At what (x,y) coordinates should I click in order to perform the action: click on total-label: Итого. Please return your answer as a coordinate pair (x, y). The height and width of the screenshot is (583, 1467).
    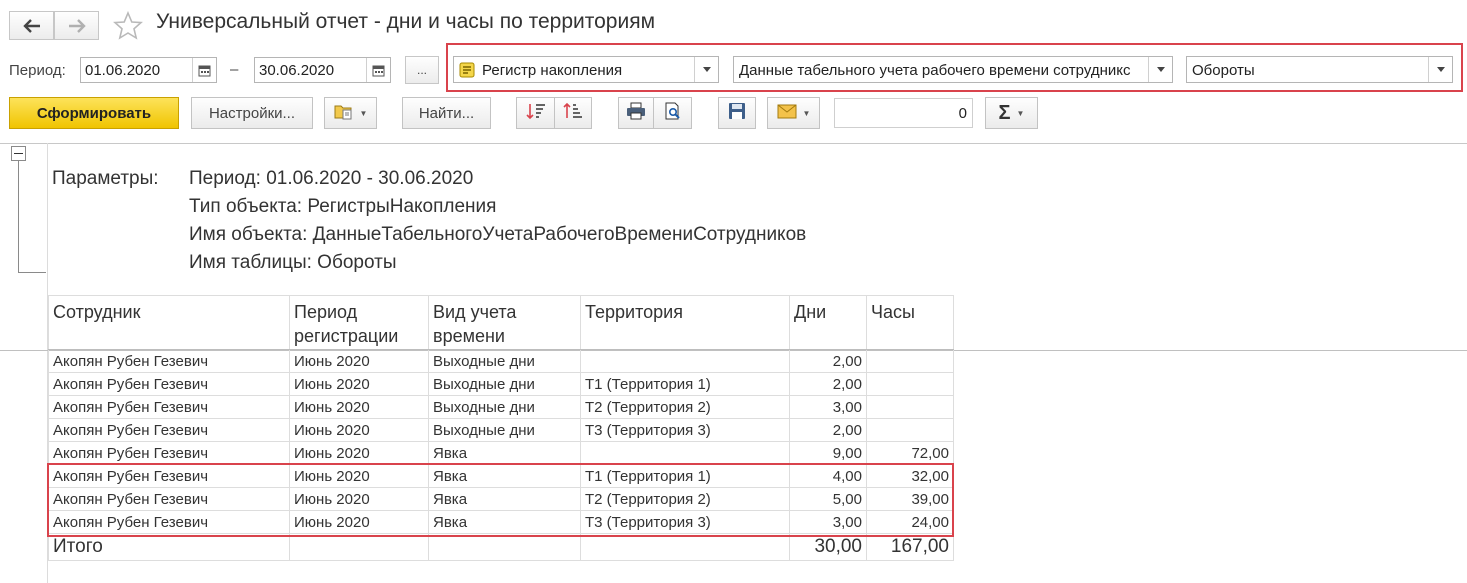
    Looking at the image, I should click on (169, 547).